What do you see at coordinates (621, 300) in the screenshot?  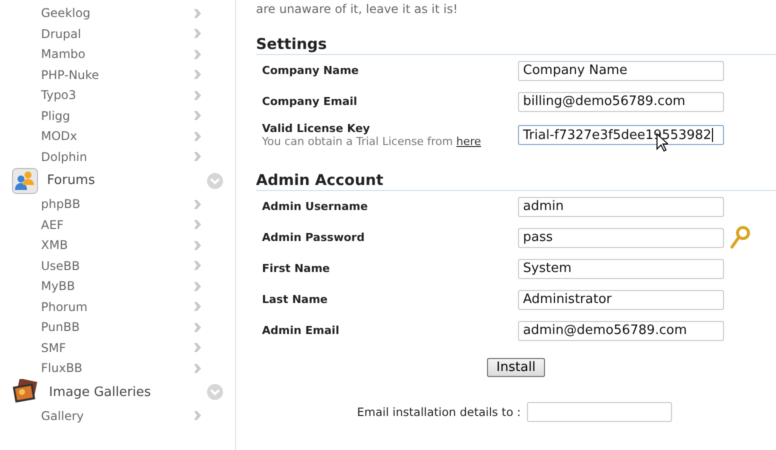 I see `input-field: Administrator` at bounding box center [621, 300].